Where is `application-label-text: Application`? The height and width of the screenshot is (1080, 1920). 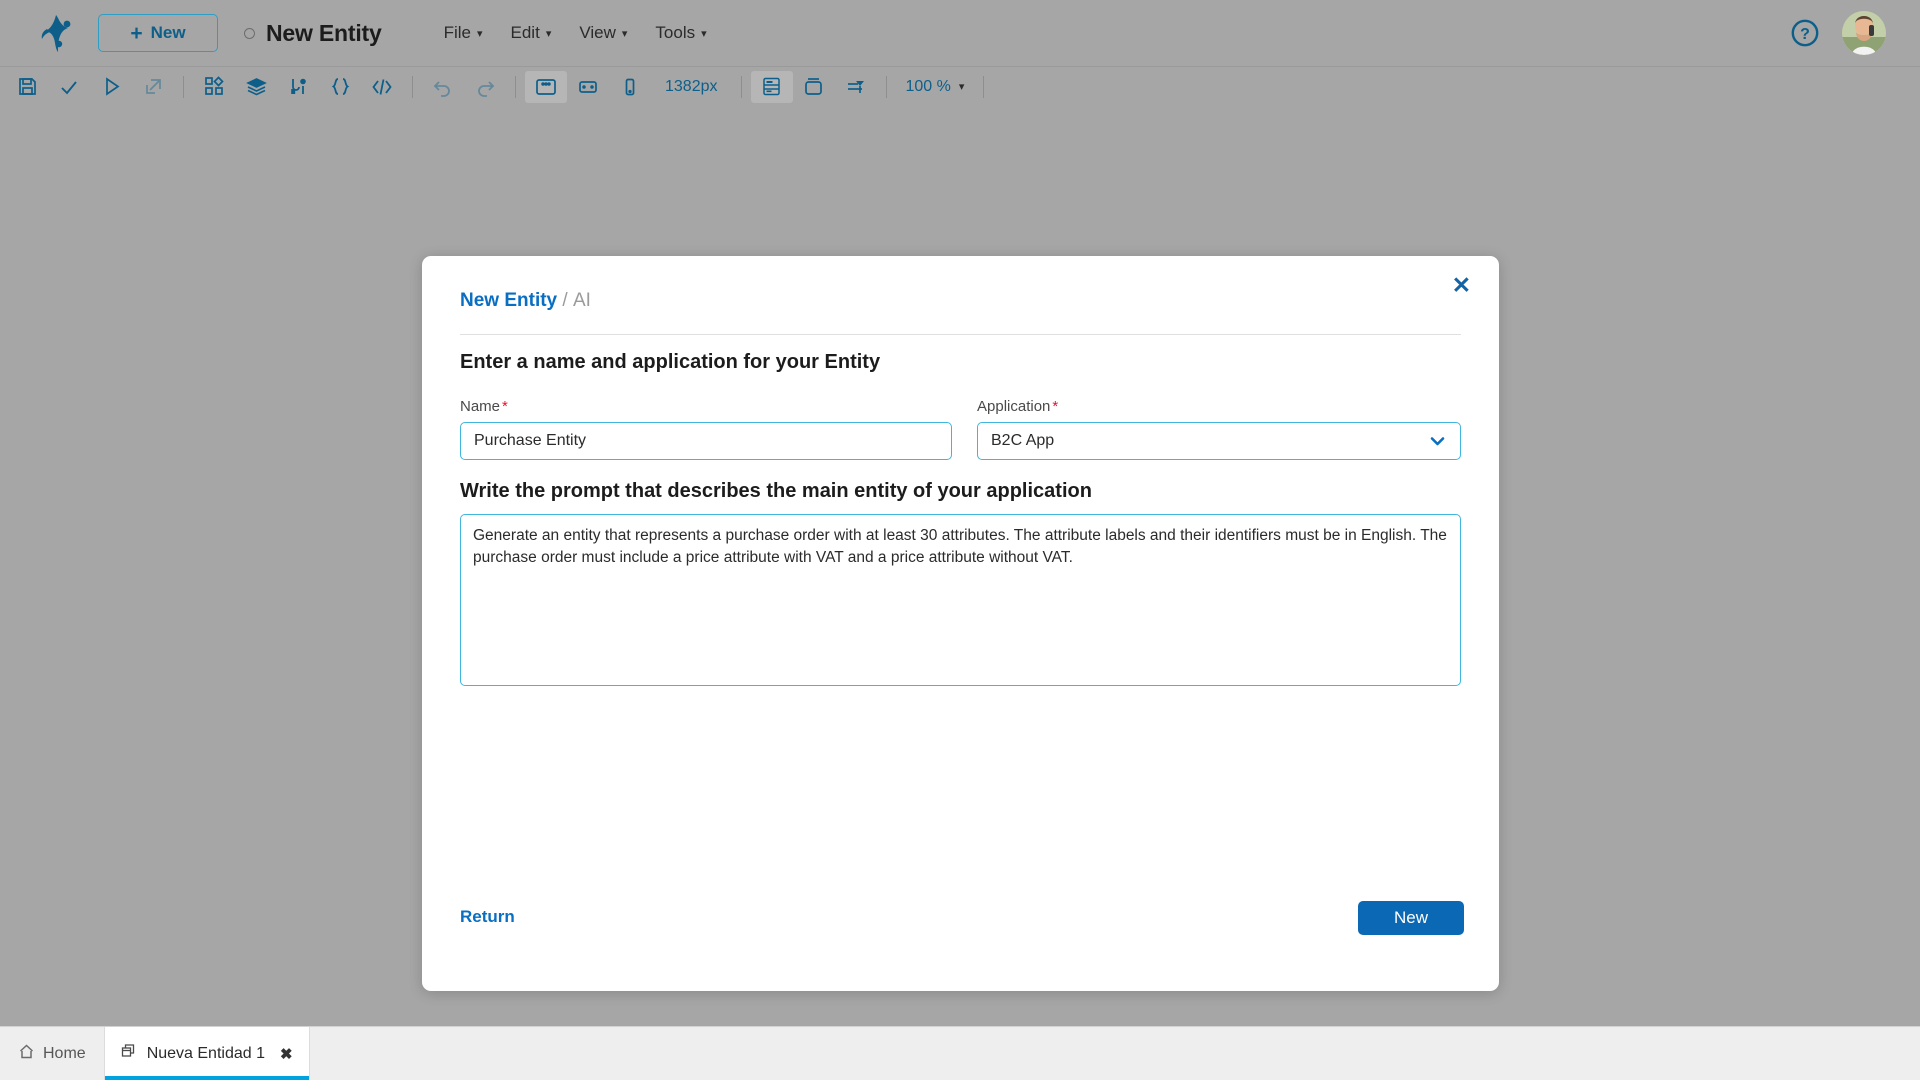
application-label-text: Application is located at coordinates (1014, 406).